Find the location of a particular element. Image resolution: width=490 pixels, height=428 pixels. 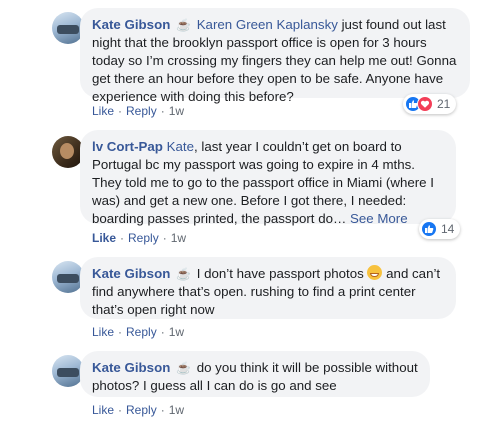

comment-text: I don’t have passport photos is located at coordinates (282, 273).